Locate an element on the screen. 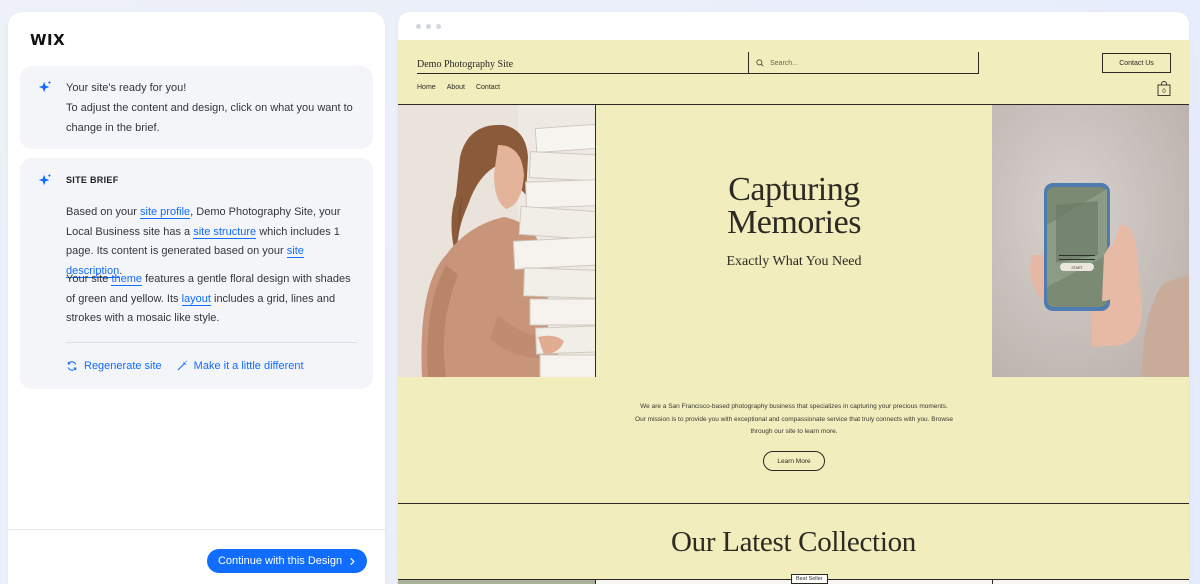 Image resolution: width=1200 pixels, height=584 pixels. collection-top-rule is located at coordinates (793, 503).